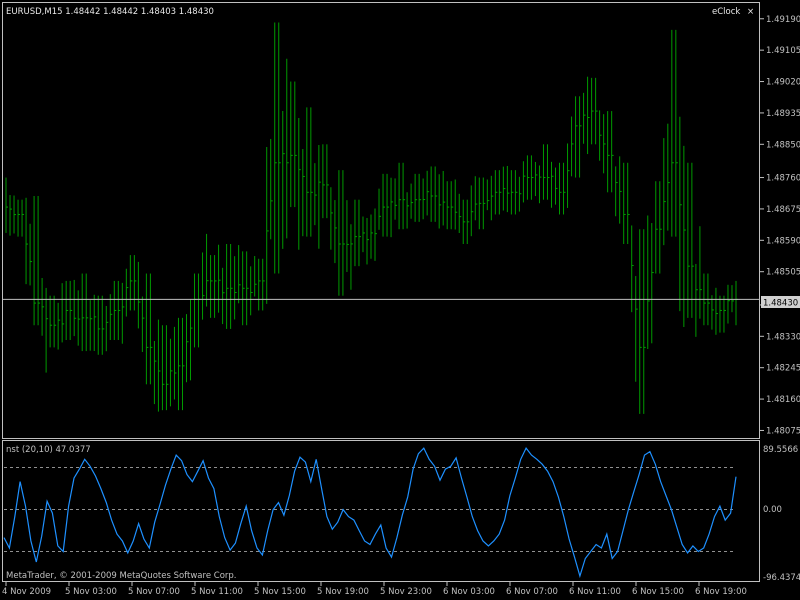  I want to click on indicator-scale-zero: 0.00, so click(772, 510).